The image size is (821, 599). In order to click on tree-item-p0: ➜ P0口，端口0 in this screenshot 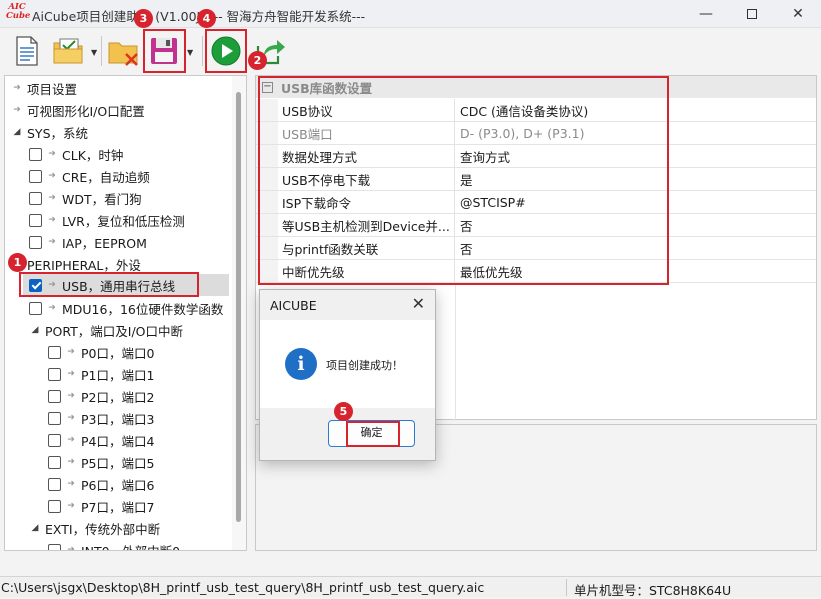, I will do `click(101, 352)`.